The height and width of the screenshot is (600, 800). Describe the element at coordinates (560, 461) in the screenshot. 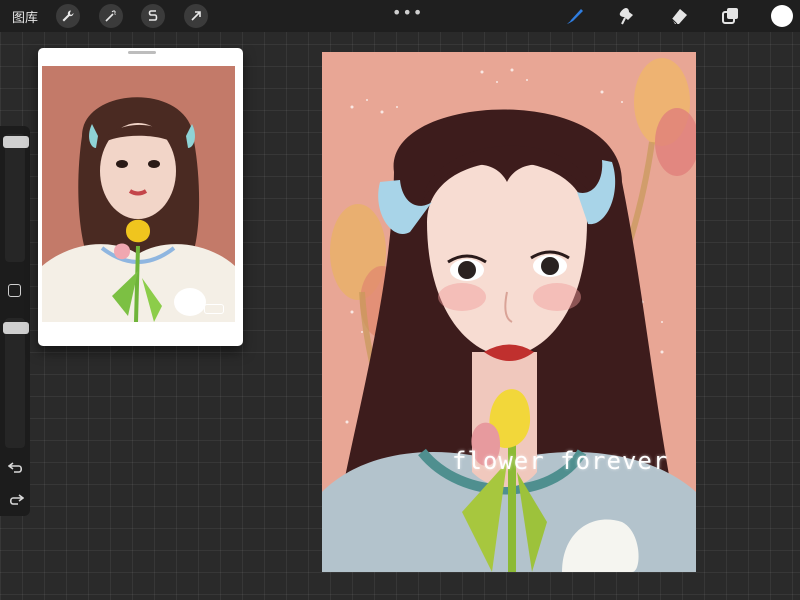

I see `canvas-text-overlay: flower forever` at that location.